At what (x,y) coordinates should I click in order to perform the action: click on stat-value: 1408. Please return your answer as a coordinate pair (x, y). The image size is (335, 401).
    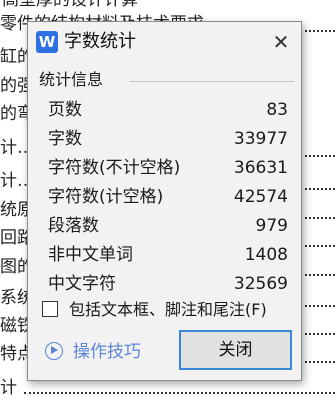
    Looking at the image, I should click on (266, 255).